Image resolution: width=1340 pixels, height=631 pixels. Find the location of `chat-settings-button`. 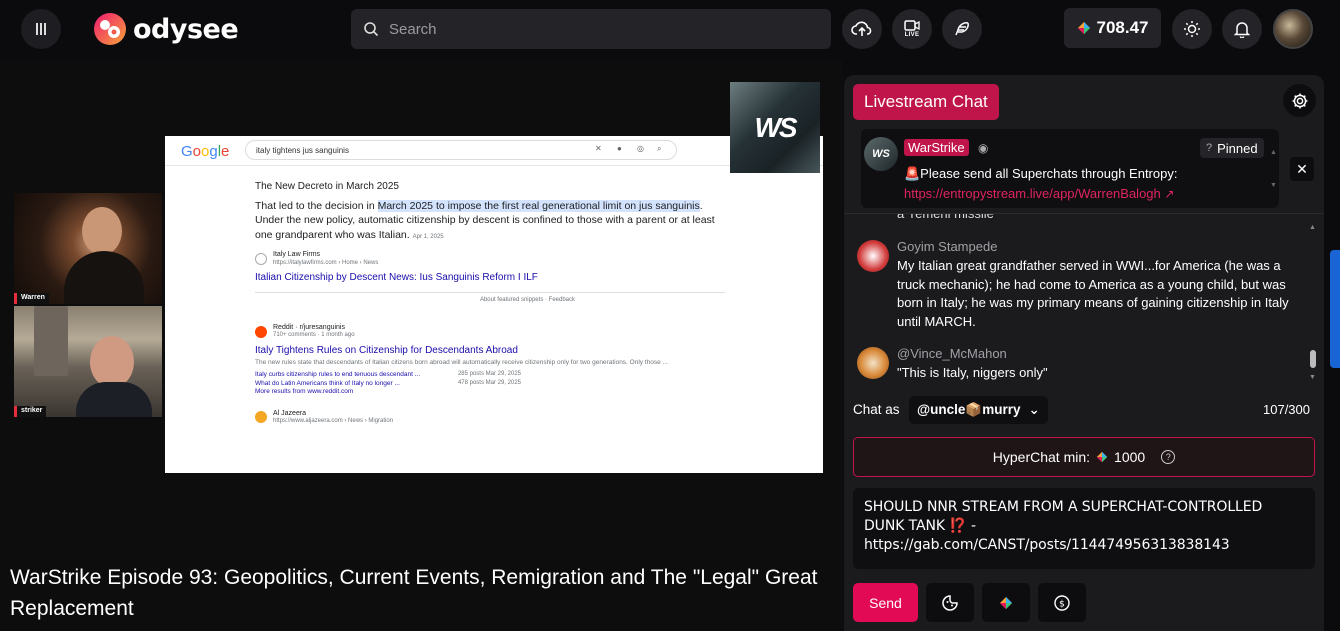

chat-settings-button is located at coordinates (1299, 100).